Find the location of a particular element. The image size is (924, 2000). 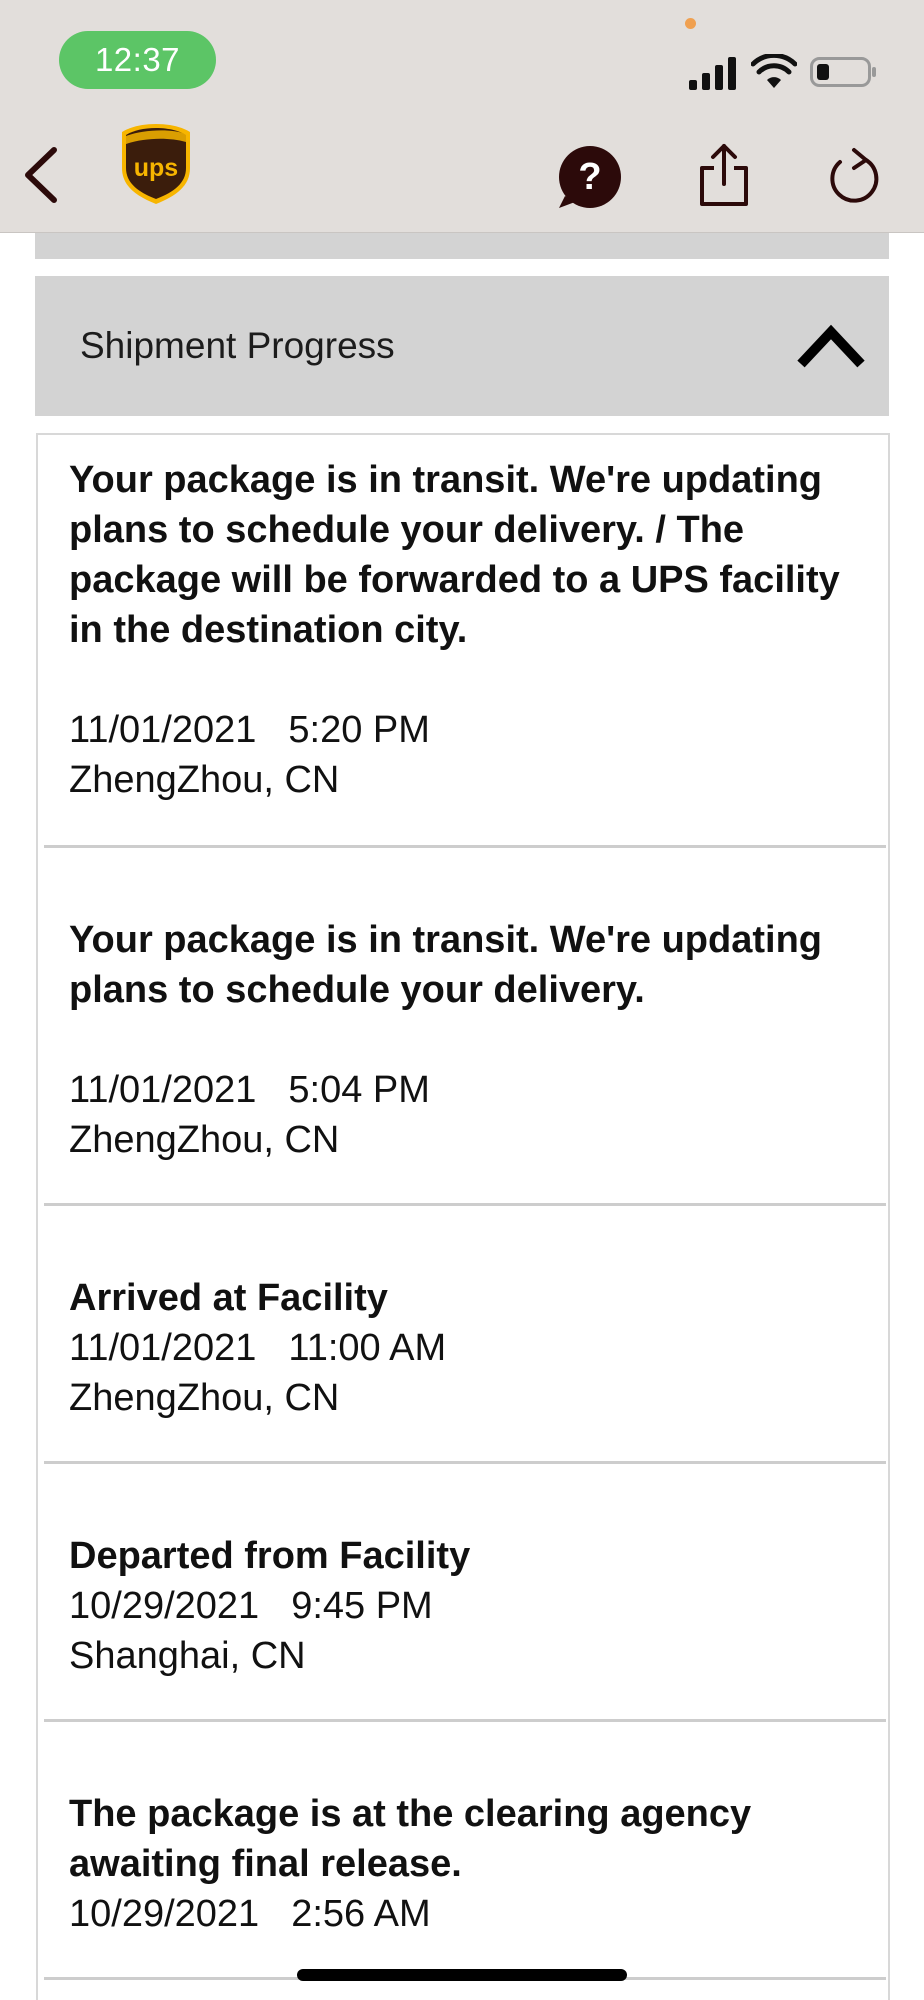

event-description: Arrived at Facility is located at coordinates (228, 1298).